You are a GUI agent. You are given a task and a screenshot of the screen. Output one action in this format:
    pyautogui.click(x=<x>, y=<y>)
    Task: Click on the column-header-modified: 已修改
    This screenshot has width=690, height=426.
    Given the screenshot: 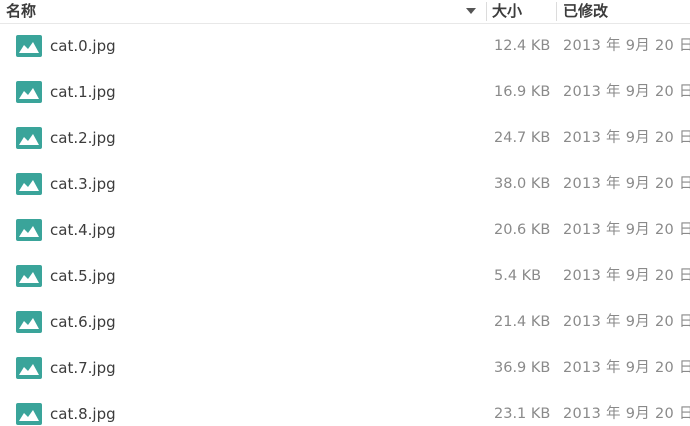 What is the action you would take?
    pyautogui.click(x=626, y=11)
    